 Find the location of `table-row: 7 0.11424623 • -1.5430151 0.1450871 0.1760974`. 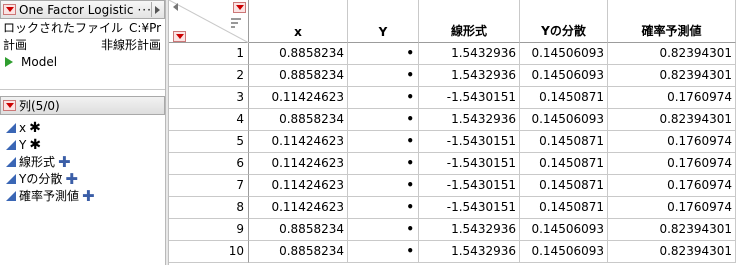

table-row: 7 0.11424623 • -1.5430151 0.1450871 0.1760974 is located at coordinates (452, 186).